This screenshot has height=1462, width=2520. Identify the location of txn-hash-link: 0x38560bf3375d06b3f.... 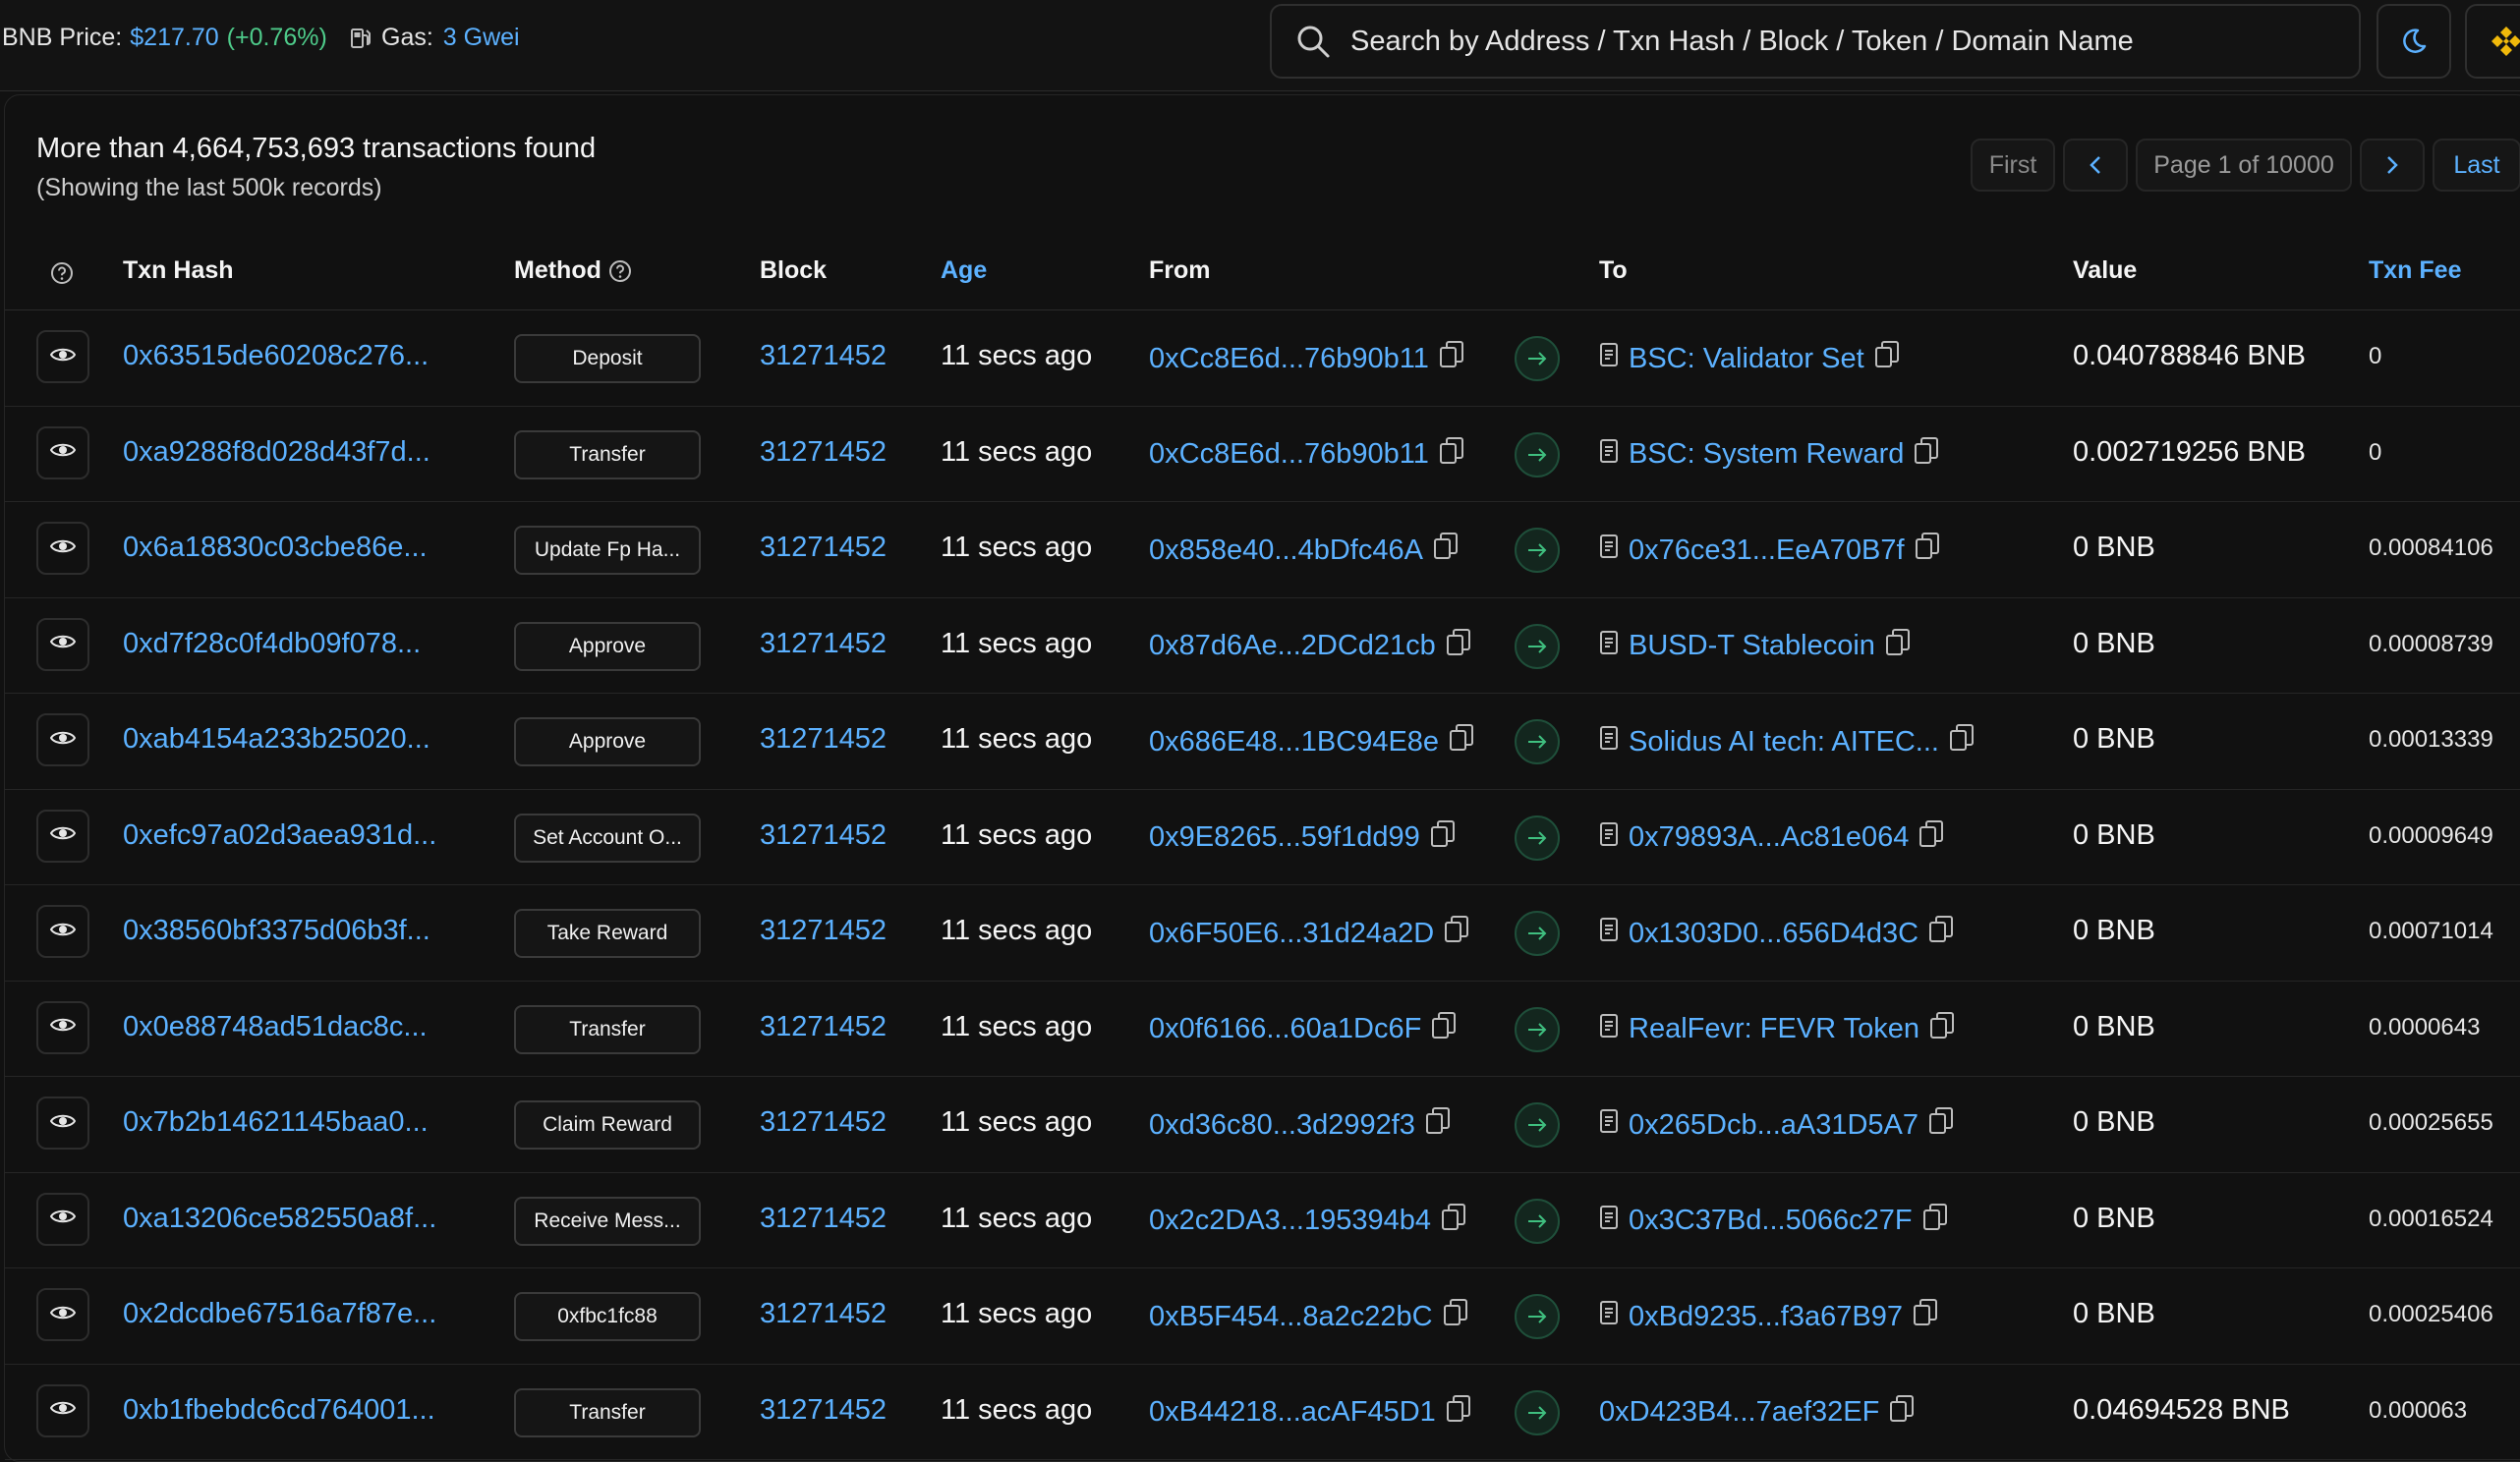
(276, 931).